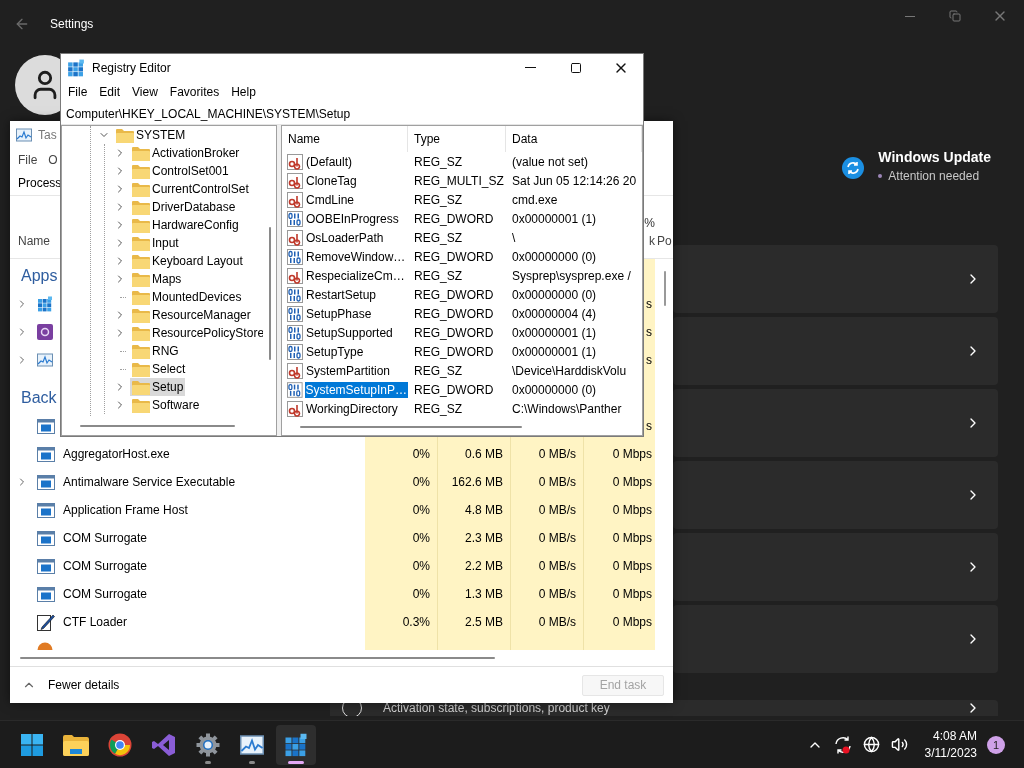  What do you see at coordinates (200, 189) in the screenshot?
I see `tree-item-label: CurrentControlSet` at bounding box center [200, 189].